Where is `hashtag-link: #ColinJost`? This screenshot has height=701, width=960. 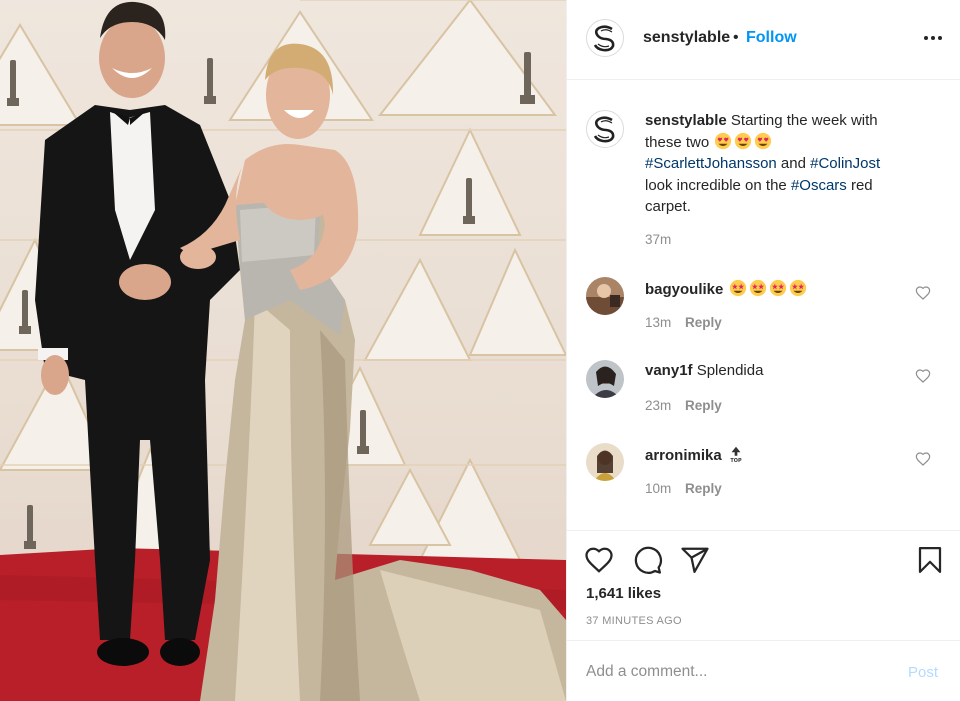 hashtag-link: #ColinJost is located at coordinates (845, 163).